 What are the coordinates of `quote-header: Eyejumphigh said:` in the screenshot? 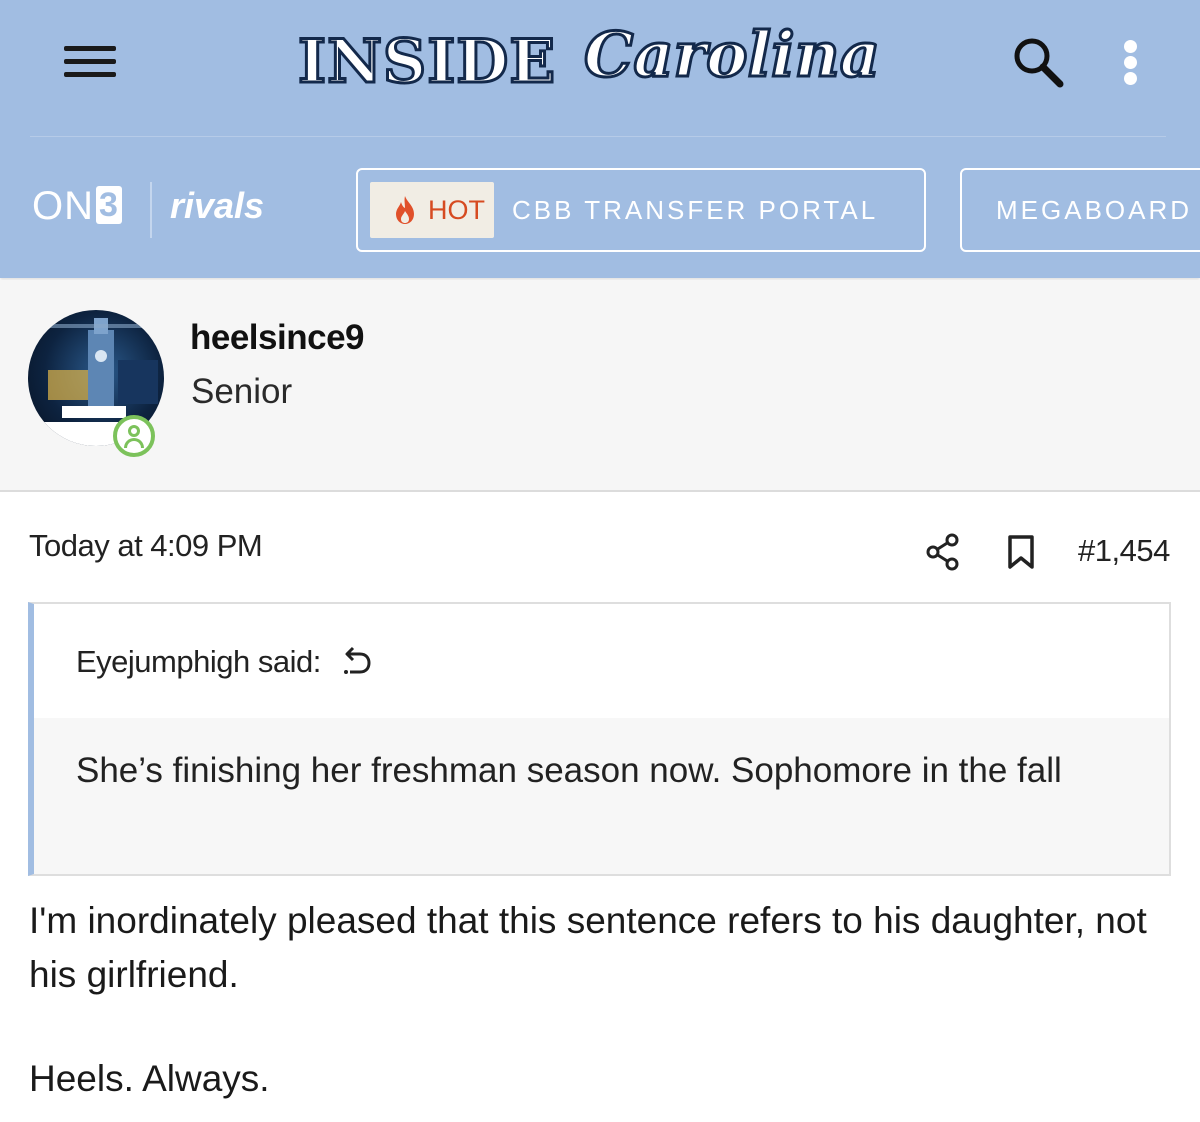 It's located at (601, 661).